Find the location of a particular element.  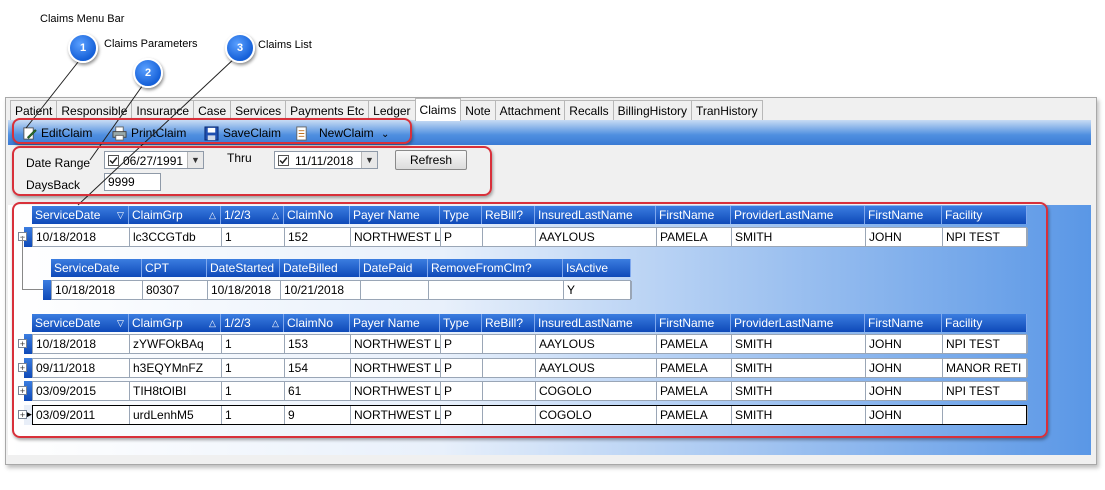

claims-parameters-callout: Claims Parameters is located at coordinates (151, 44).